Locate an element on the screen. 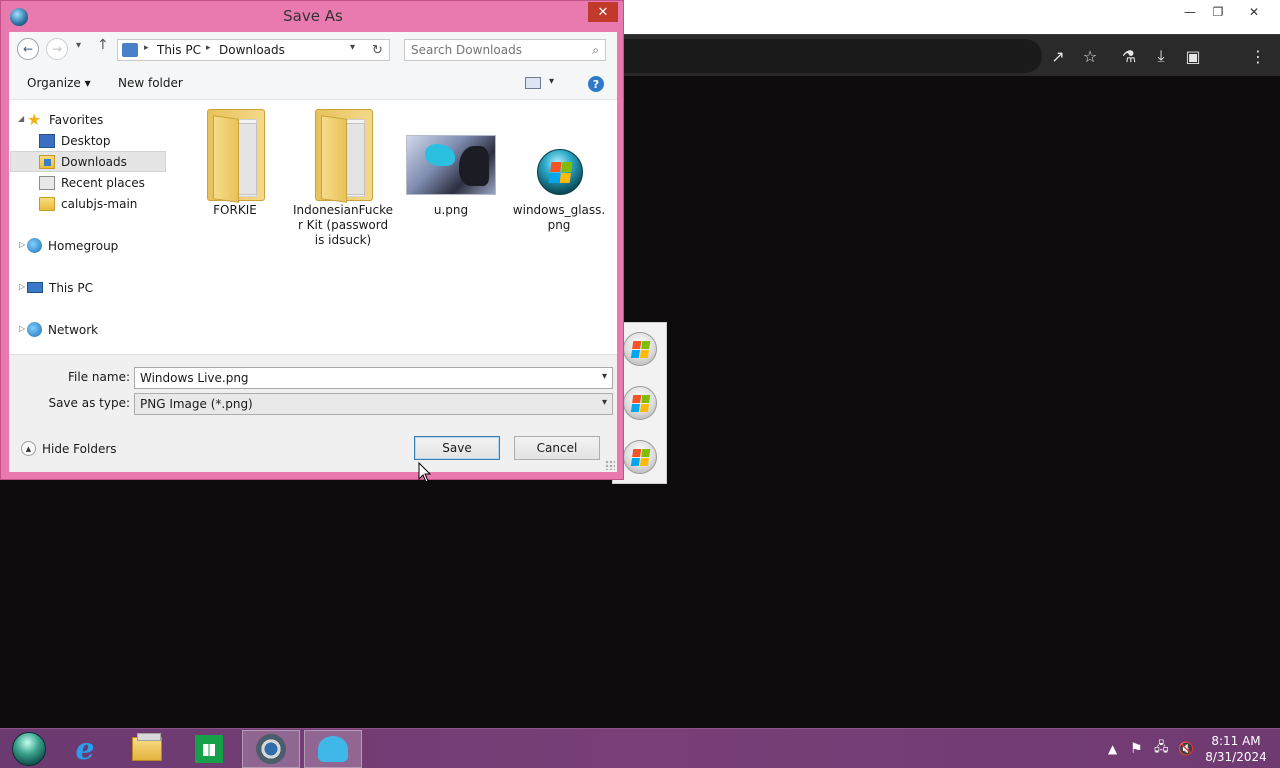 This screenshot has height=768, width=1280. up-arrow-icon: ↑ is located at coordinates (103, 45).